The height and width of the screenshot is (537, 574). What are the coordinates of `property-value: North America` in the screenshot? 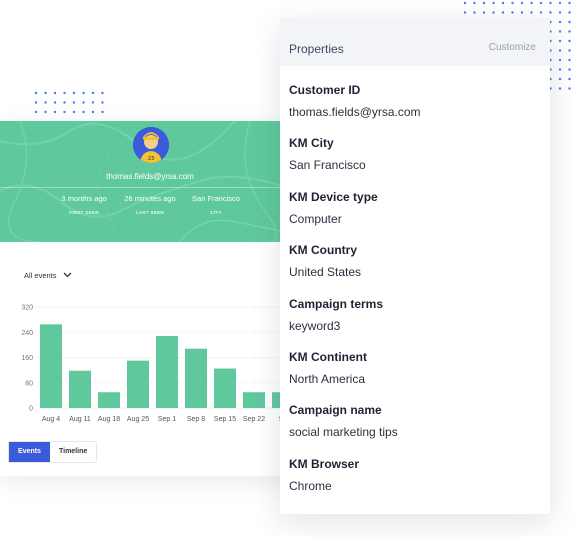 It's located at (327, 379).